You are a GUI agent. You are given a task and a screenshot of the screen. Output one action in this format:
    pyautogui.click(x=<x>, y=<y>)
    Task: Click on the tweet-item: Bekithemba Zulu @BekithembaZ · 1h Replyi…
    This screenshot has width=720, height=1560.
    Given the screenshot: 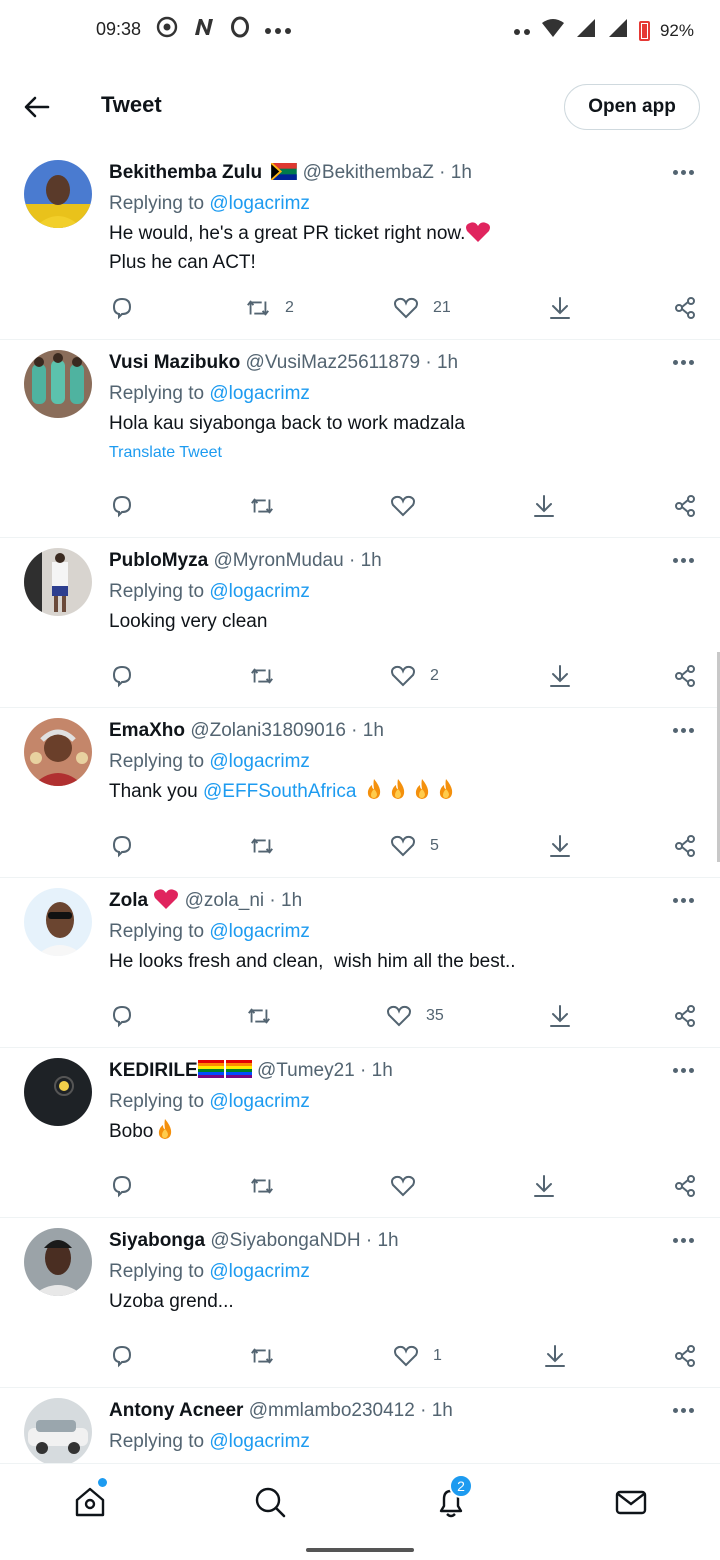 What is the action you would take?
    pyautogui.click(x=360, y=245)
    